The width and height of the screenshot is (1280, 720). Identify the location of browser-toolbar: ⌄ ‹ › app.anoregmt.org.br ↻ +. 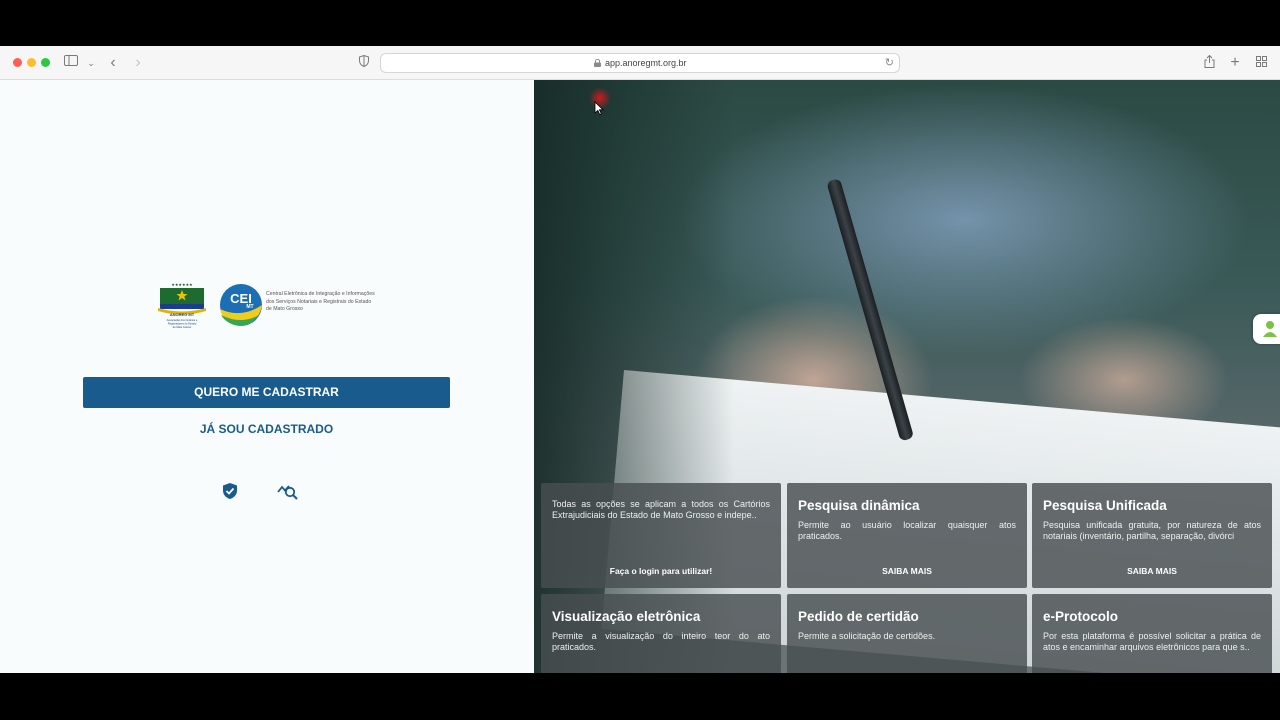
(640, 63).